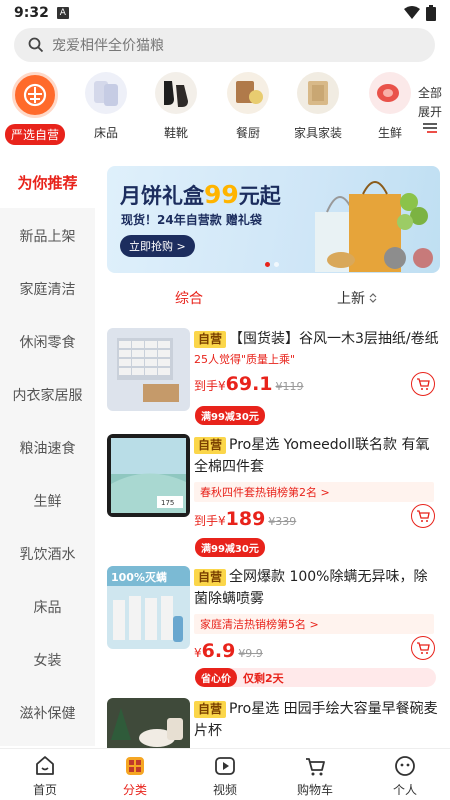 The height and width of the screenshot is (800, 450). I want to click on sort-newest-tab: 上新, so click(357, 298).